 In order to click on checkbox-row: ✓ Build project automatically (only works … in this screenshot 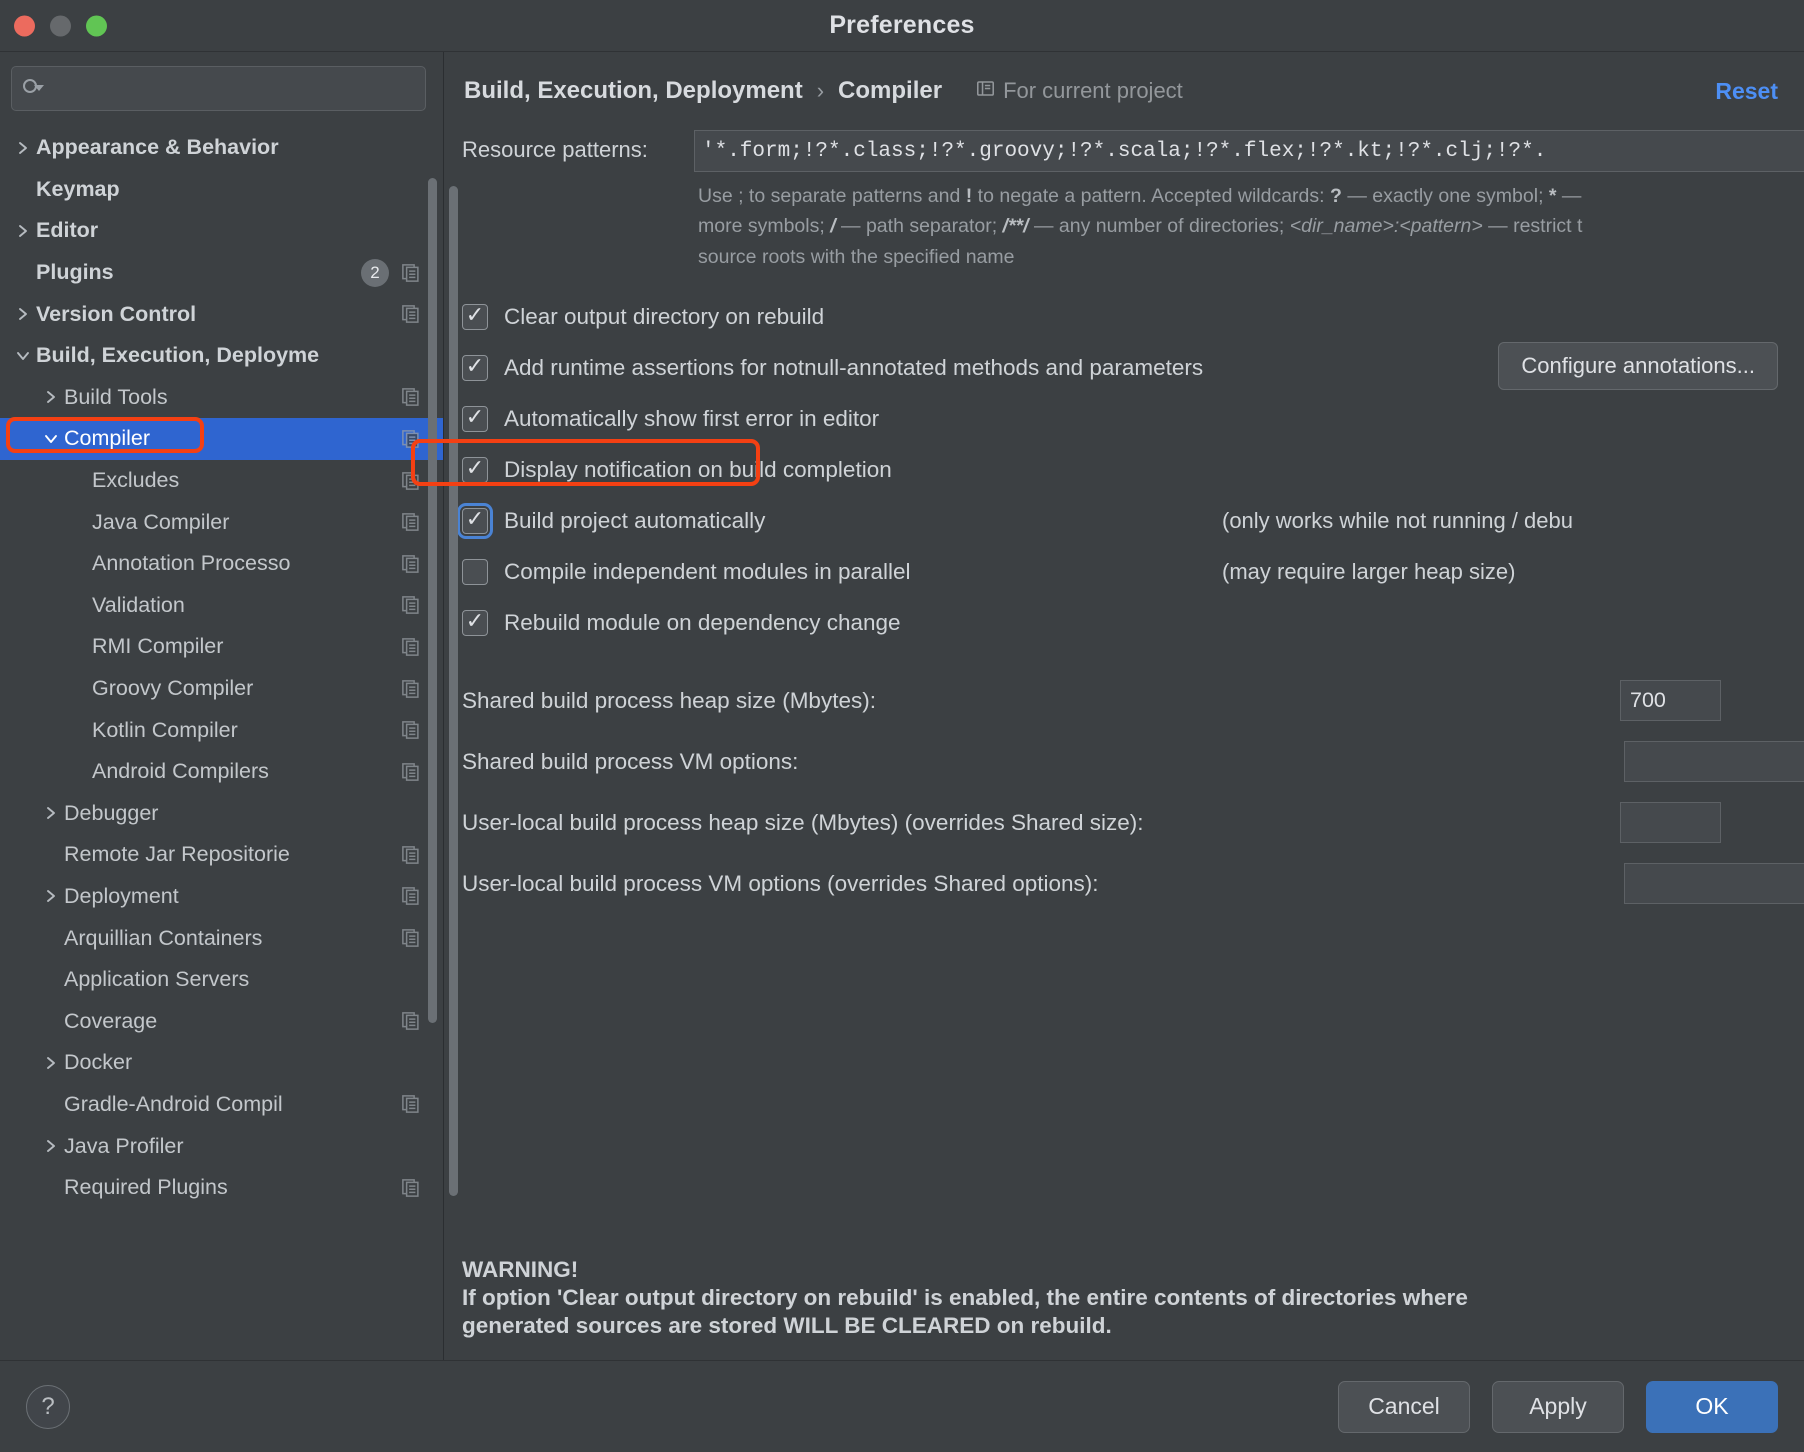, I will do `click(1130, 520)`.